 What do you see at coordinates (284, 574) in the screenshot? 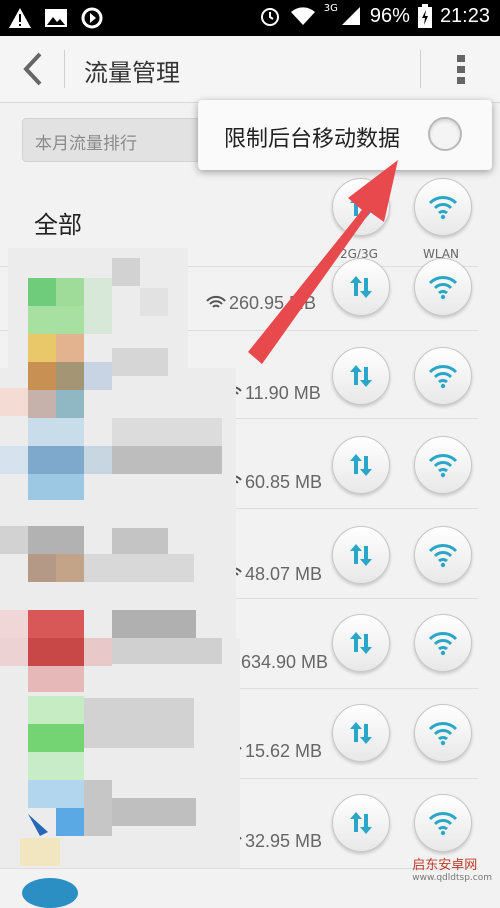
I see `wlan-usage-value: 48.07 MB` at bounding box center [284, 574].